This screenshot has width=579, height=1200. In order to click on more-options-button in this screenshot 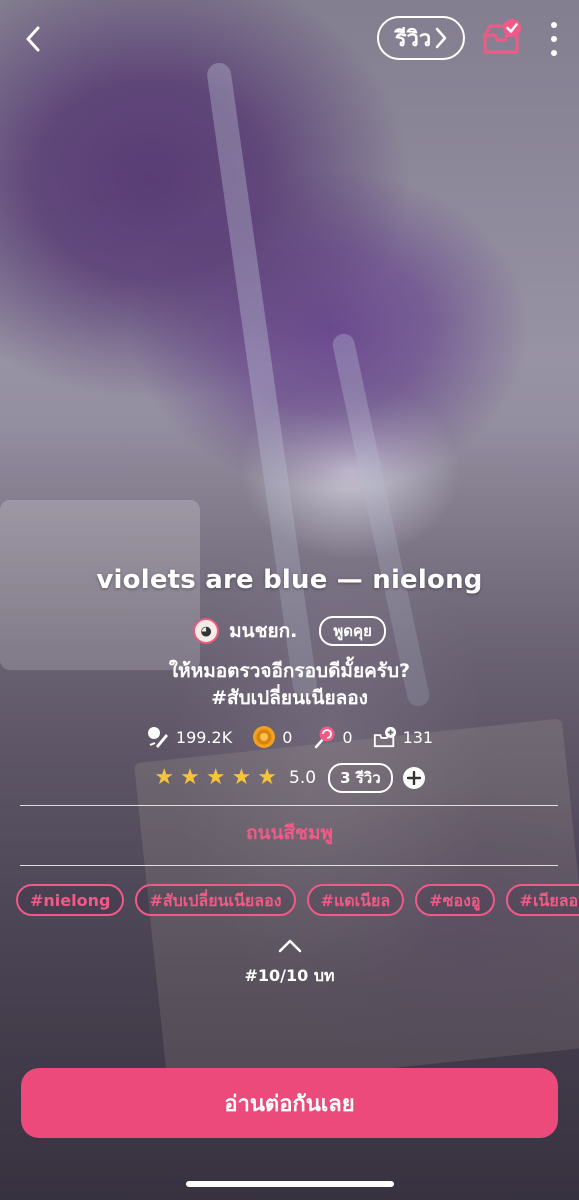, I will do `click(554, 39)`.